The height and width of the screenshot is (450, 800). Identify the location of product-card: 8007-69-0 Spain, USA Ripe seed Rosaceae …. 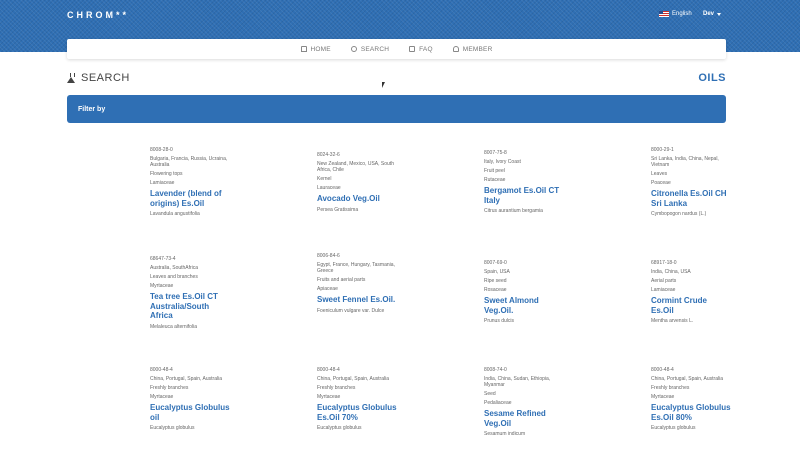
(524, 292).